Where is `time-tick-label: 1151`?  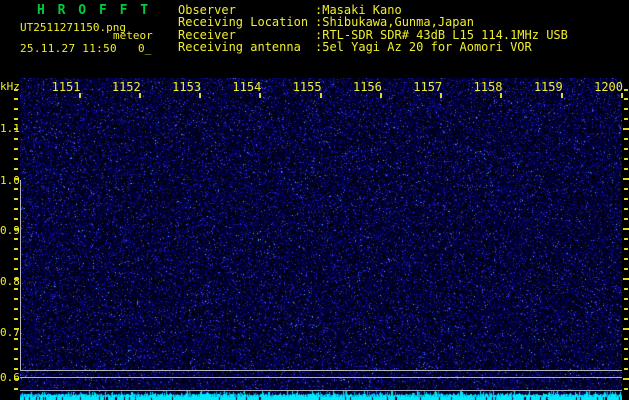 time-tick-label: 1151 is located at coordinates (66, 87).